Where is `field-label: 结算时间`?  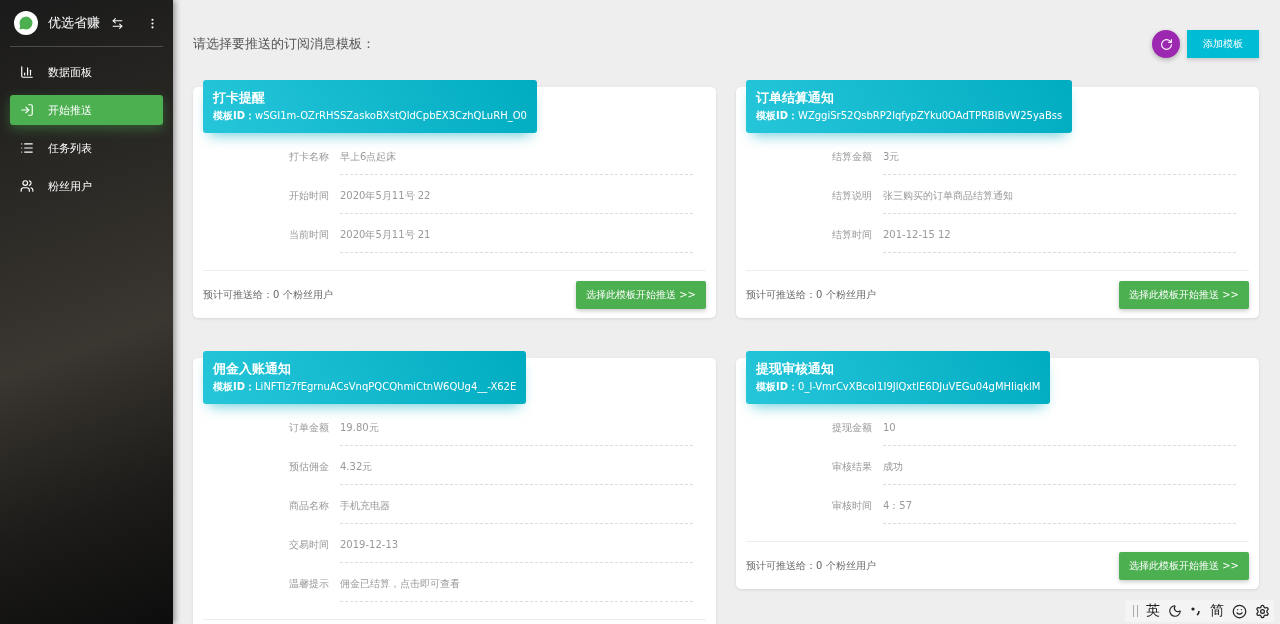 field-label: 结算时间 is located at coordinates (851, 235).